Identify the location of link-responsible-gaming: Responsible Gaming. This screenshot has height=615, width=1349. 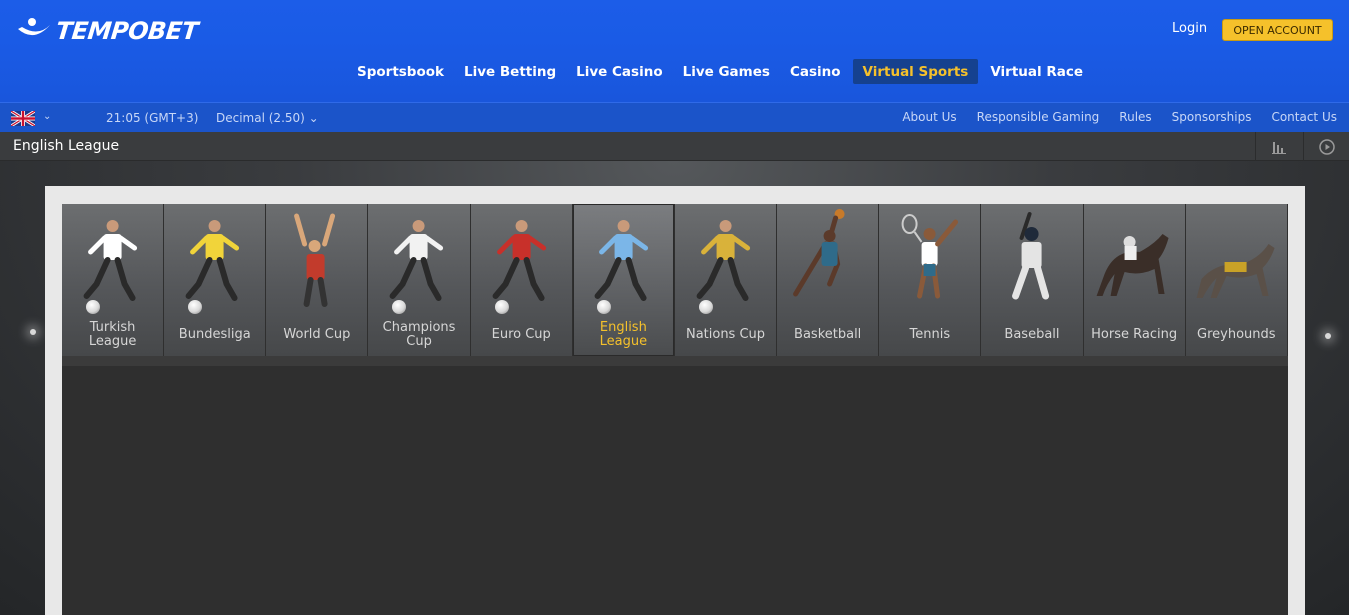
(1038, 117).